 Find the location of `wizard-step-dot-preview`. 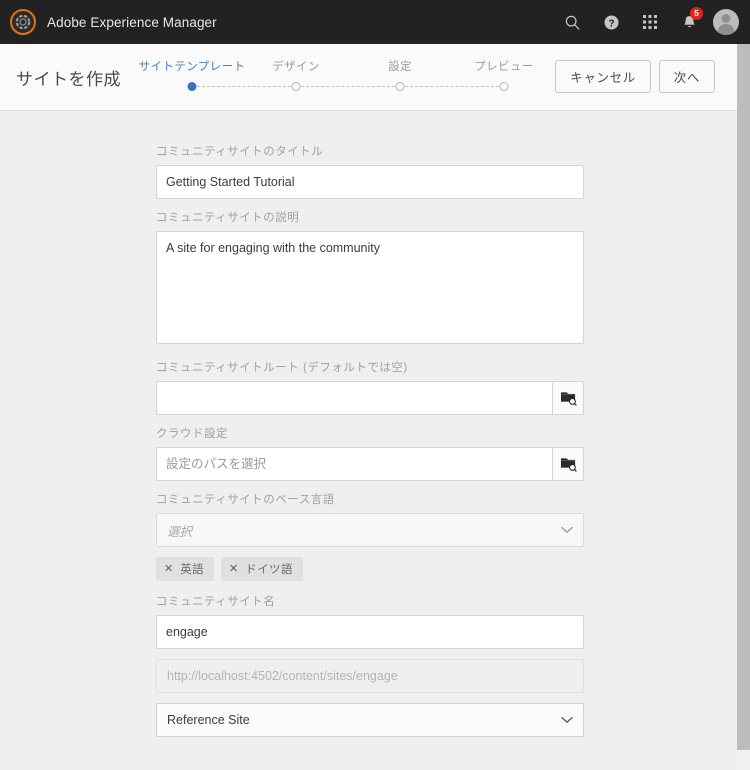

wizard-step-dot-preview is located at coordinates (504, 86).